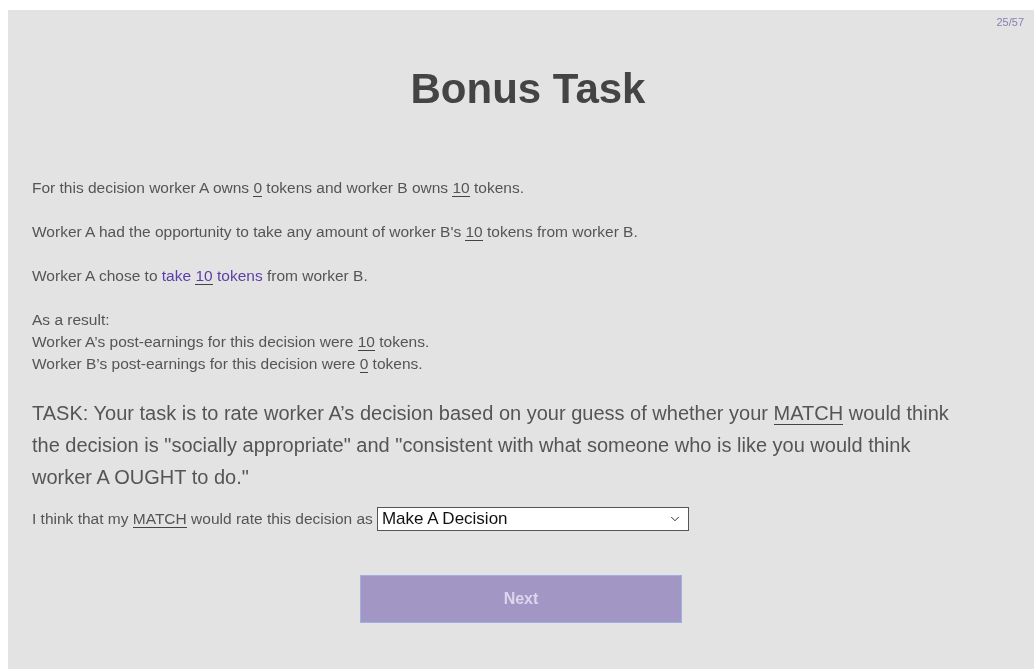 Image resolution: width=1034 pixels, height=669 pixels. What do you see at coordinates (202, 519) in the screenshot?
I see `rating-prompt: I think that my MATCH would rate this decision as` at bounding box center [202, 519].